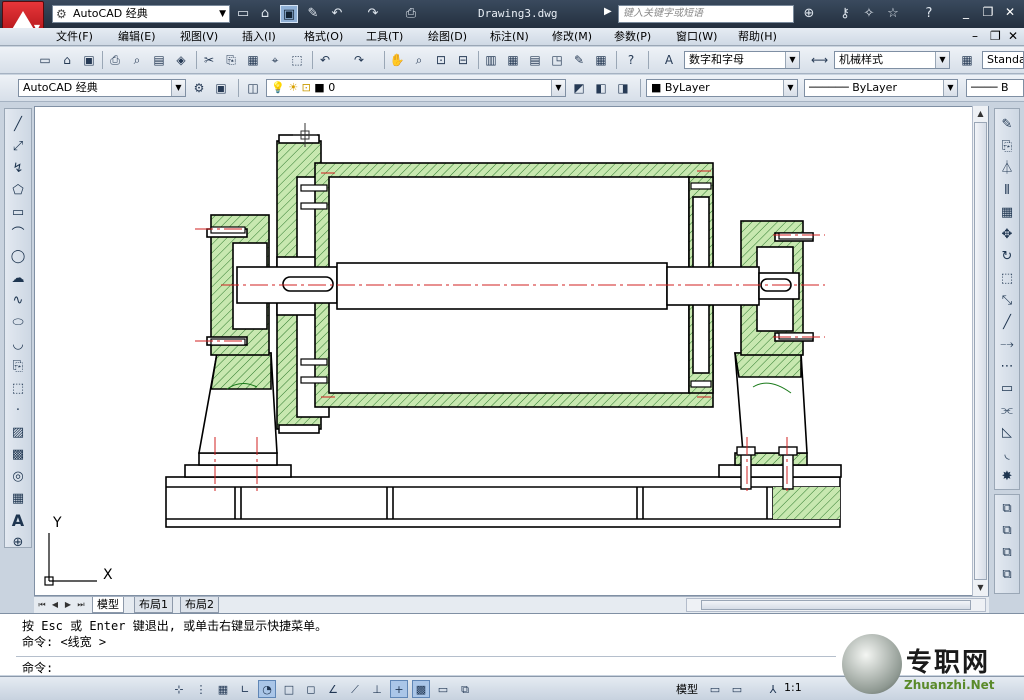 This screenshot has height=700, width=1024. Describe the element at coordinates (18, 125) in the screenshot. I see `line-icon: ╱` at that location.